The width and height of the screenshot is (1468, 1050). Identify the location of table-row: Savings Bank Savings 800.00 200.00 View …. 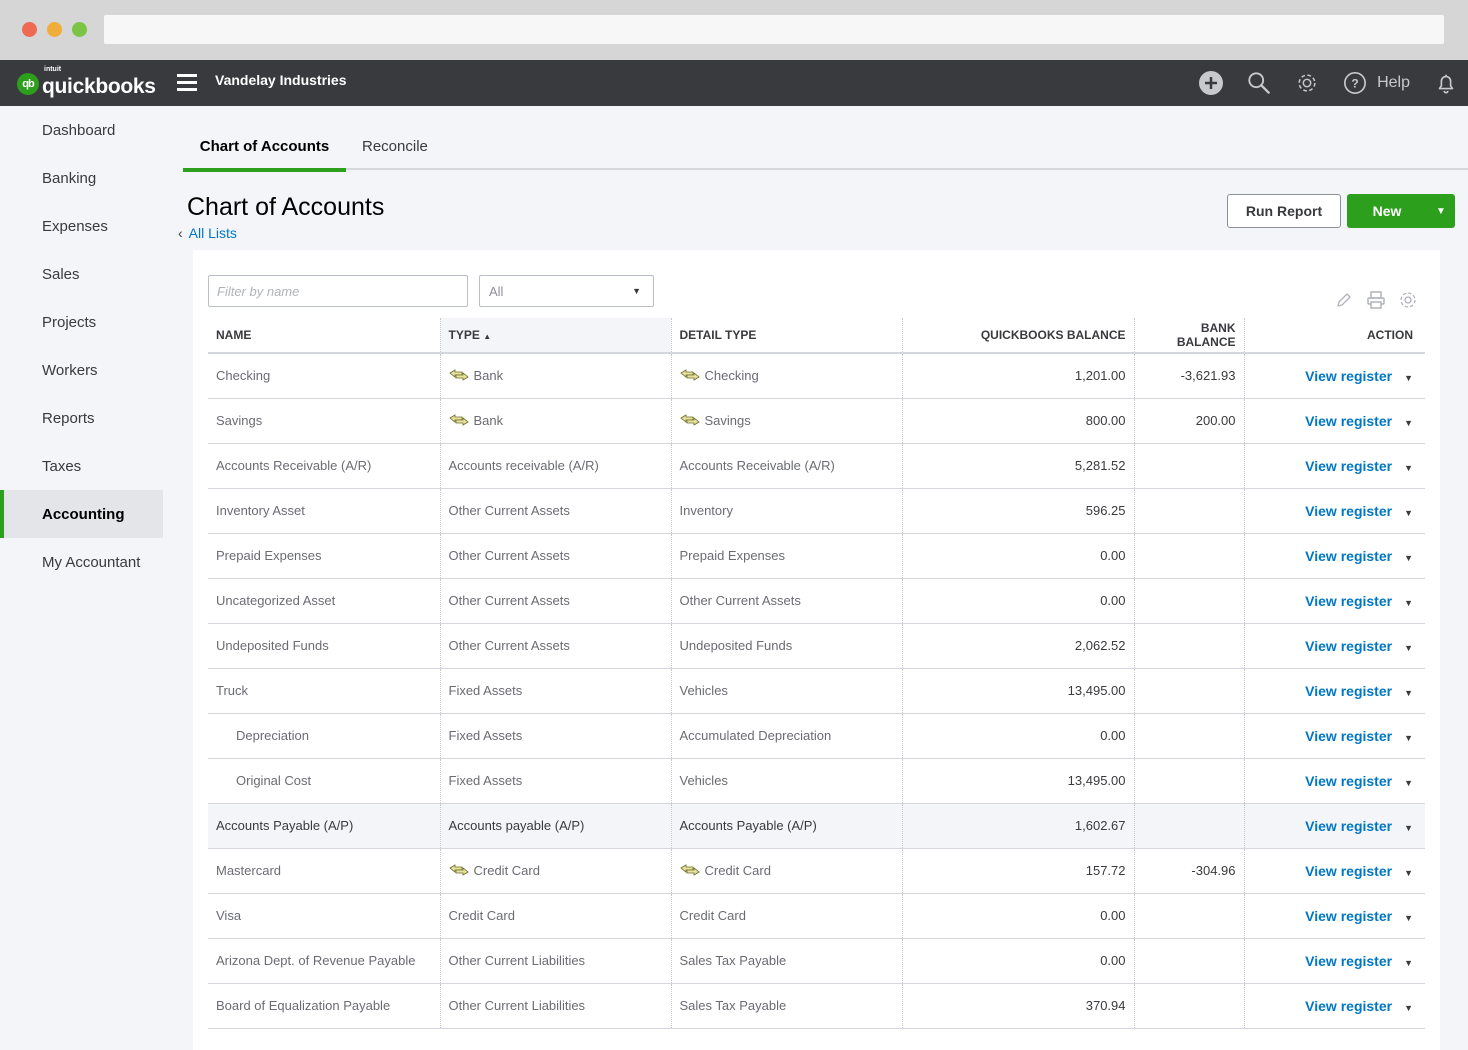
(816, 421).